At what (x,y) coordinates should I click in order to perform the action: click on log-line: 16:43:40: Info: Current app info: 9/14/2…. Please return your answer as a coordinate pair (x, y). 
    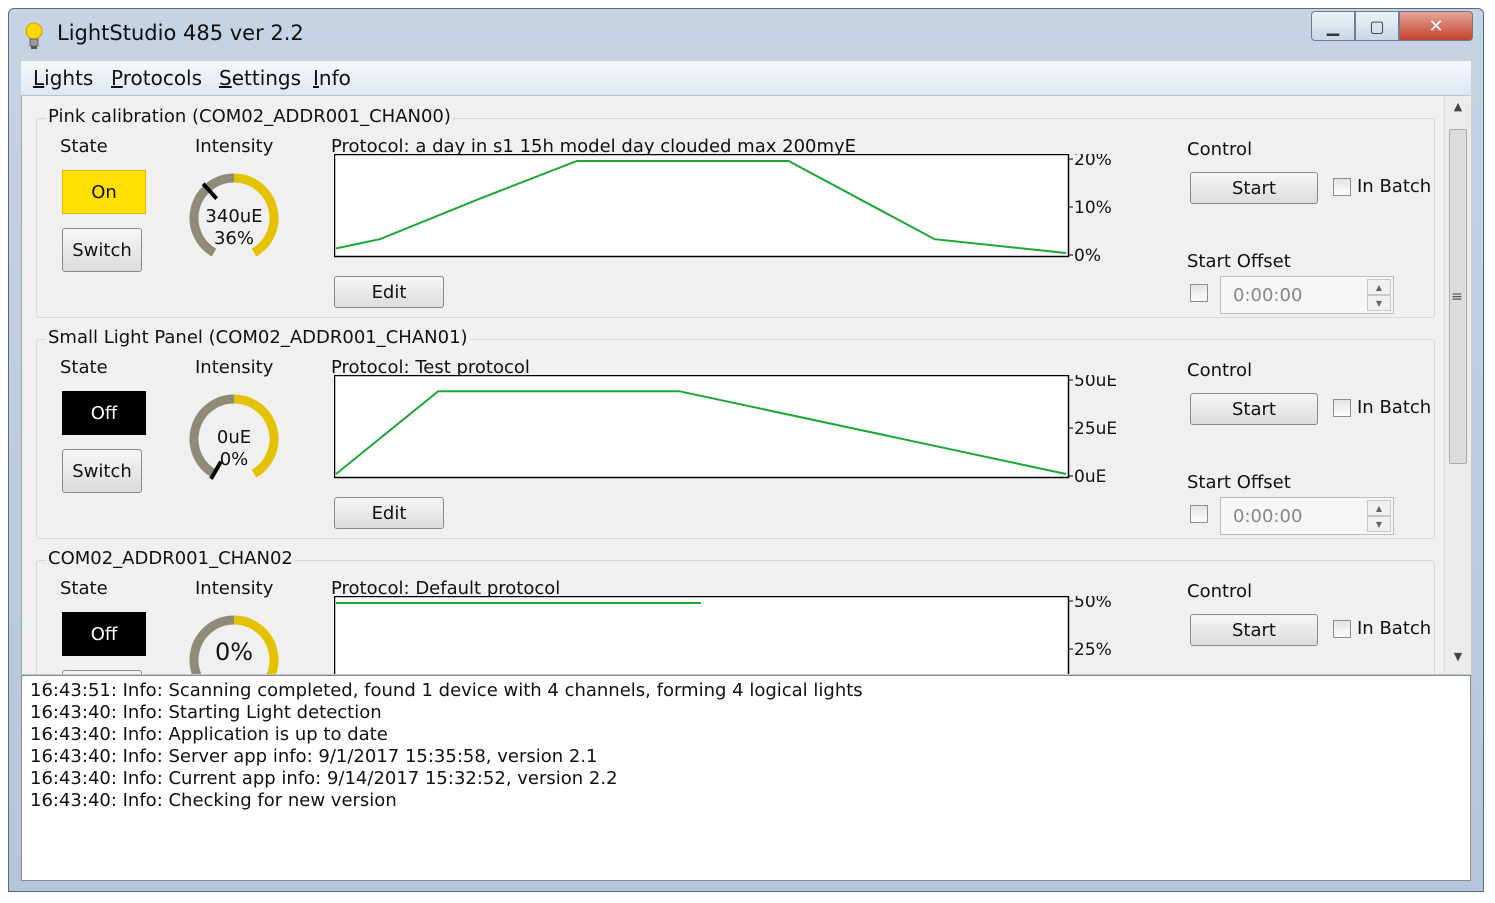
    Looking at the image, I should click on (324, 778).